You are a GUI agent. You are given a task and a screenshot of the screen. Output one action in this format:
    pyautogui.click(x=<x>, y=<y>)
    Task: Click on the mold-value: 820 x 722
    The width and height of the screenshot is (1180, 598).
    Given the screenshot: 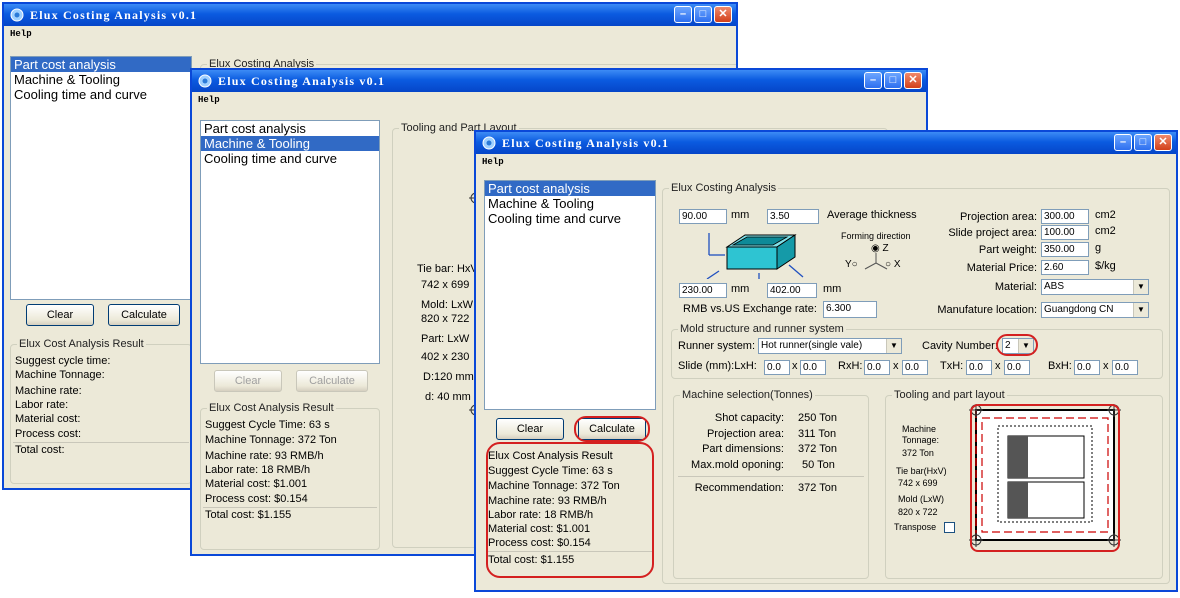 What is the action you would take?
    pyautogui.click(x=445, y=319)
    